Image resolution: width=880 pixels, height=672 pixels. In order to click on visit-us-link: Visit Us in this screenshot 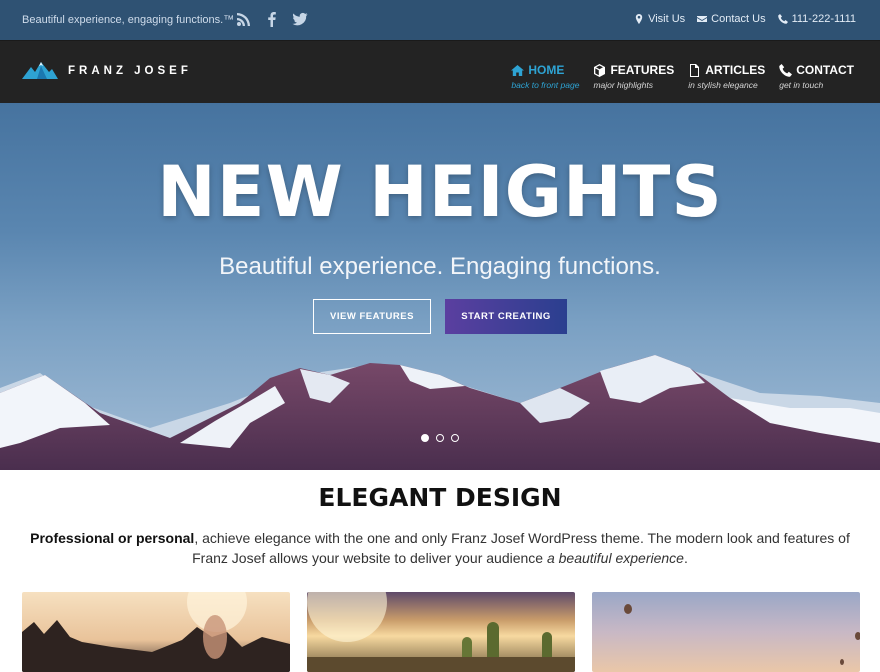, I will do `click(659, 19)`.